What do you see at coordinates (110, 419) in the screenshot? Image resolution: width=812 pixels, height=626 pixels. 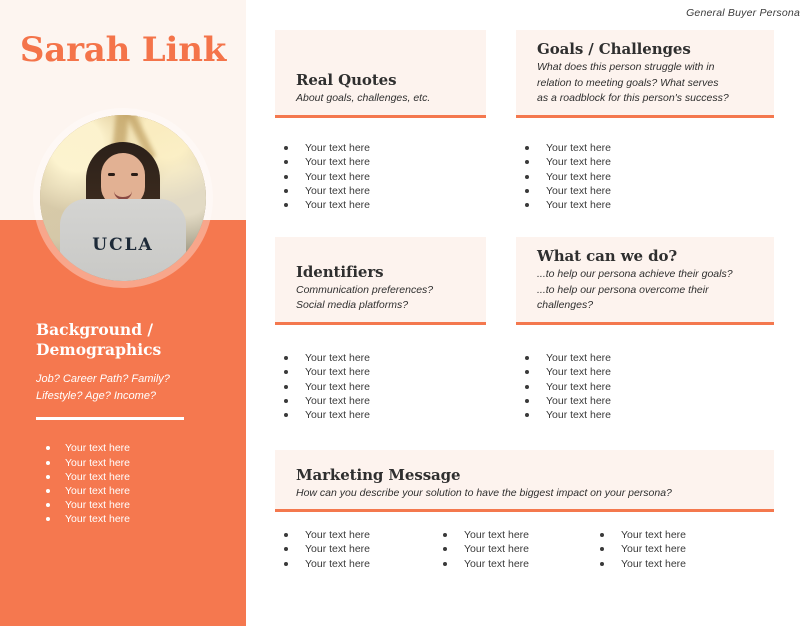 I see `sidebar-divider` at bounding box center [110, 419].